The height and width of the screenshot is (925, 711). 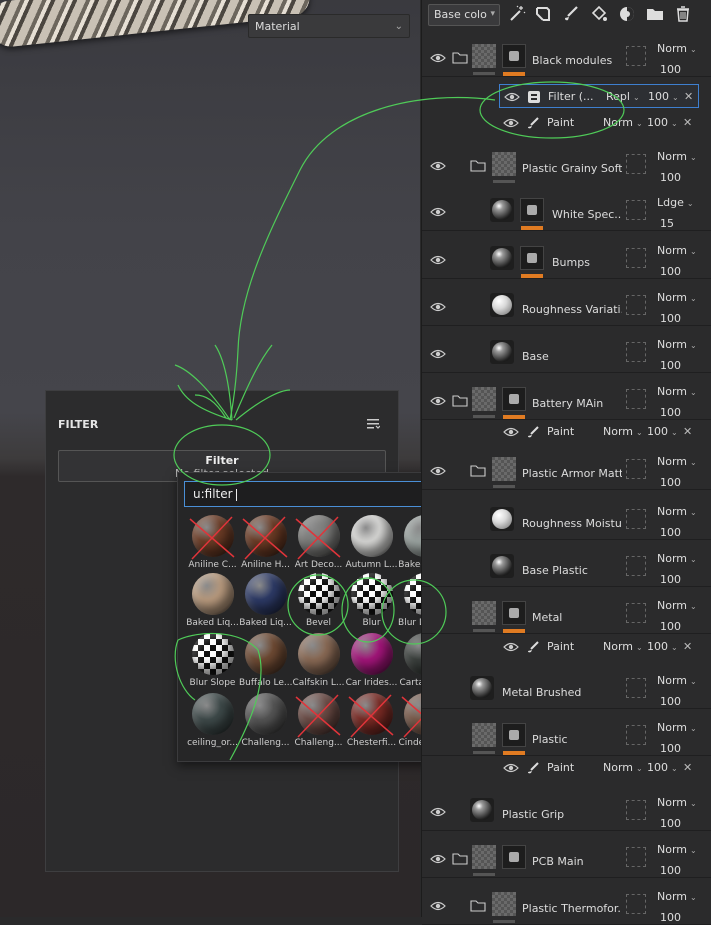 What do you see at coordinates (566, 161) in the screenshot?
I see `layer-row: Plastic Grainy Soft Norm ⌄ 100` at bounding box center [566, 161].